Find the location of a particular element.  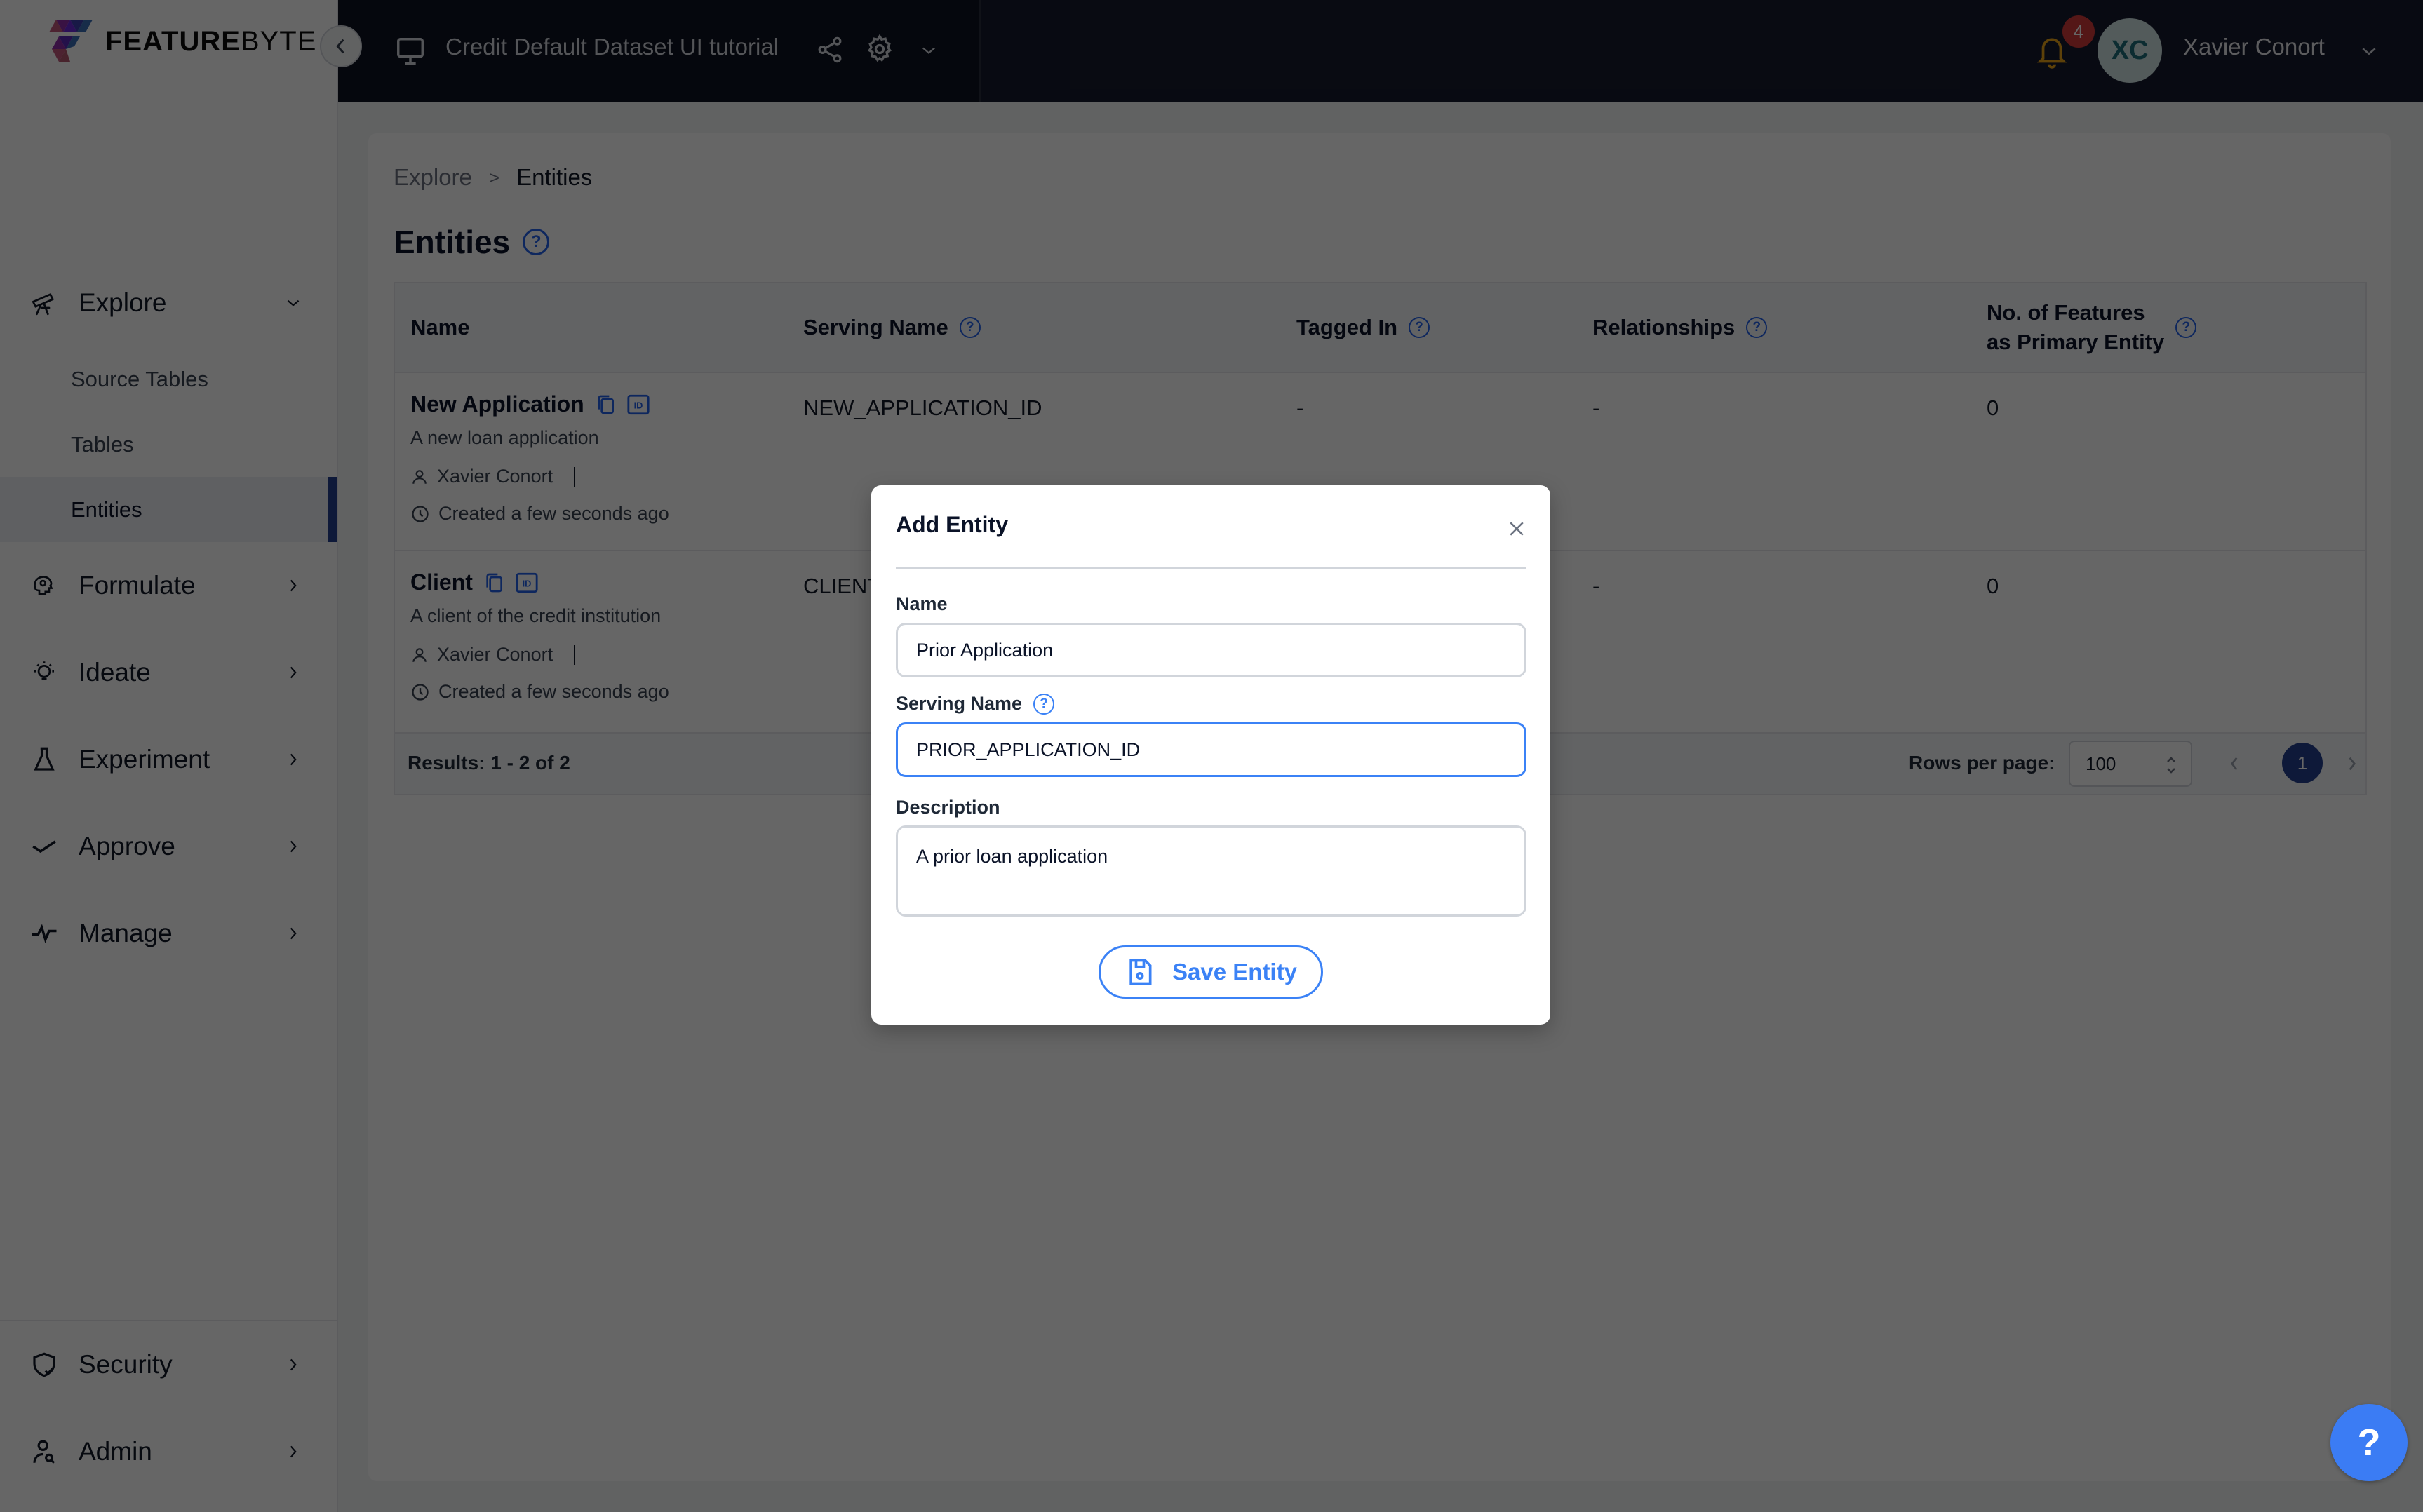

help-circle-icon: ? is located at coordinates (1044, 704).